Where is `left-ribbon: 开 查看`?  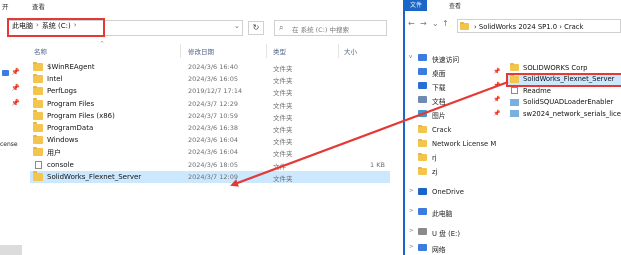
left-ribbon: 开 查看 is located at coordinates (201, 6).